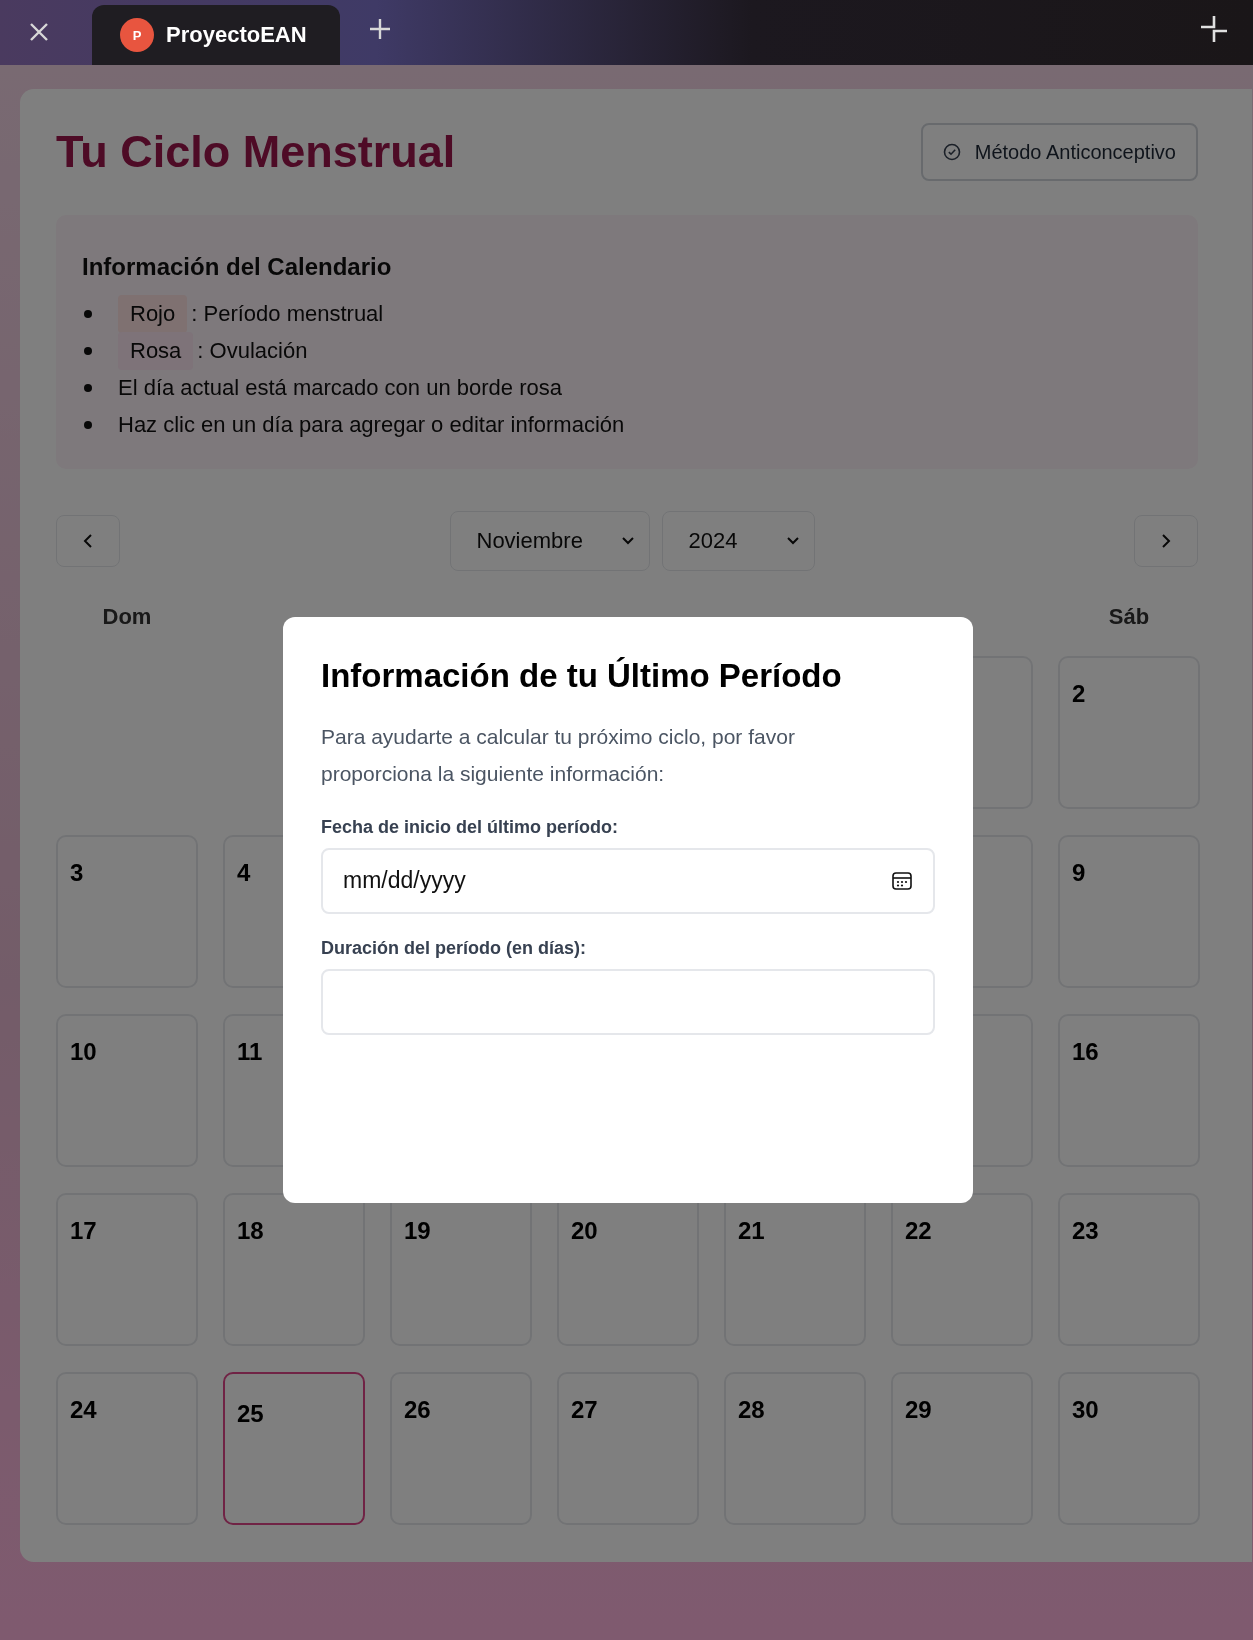  Describe the element at coordinates (237, 267) in the screenshot. I see `legend-title: Información del Calendario` at that location.